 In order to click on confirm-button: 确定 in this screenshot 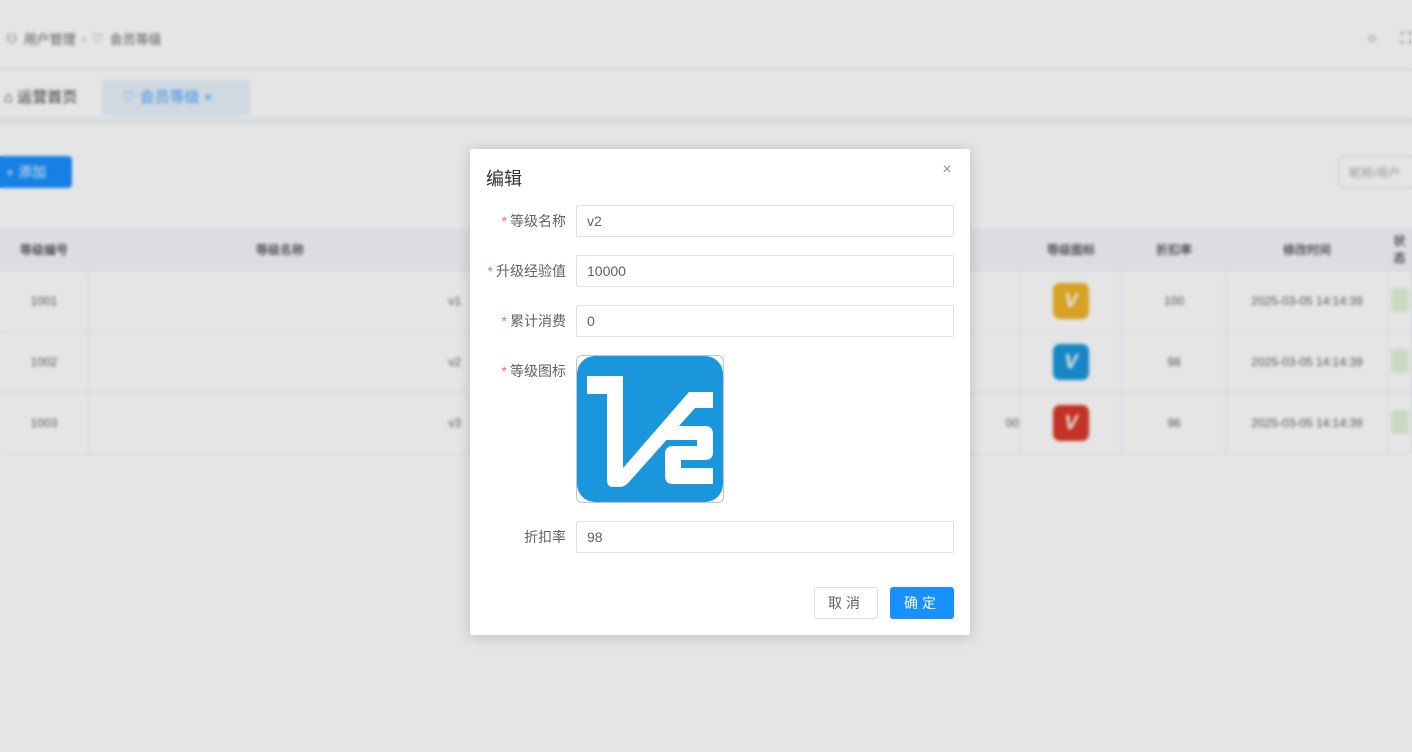, I will do `click(922, 603)`.